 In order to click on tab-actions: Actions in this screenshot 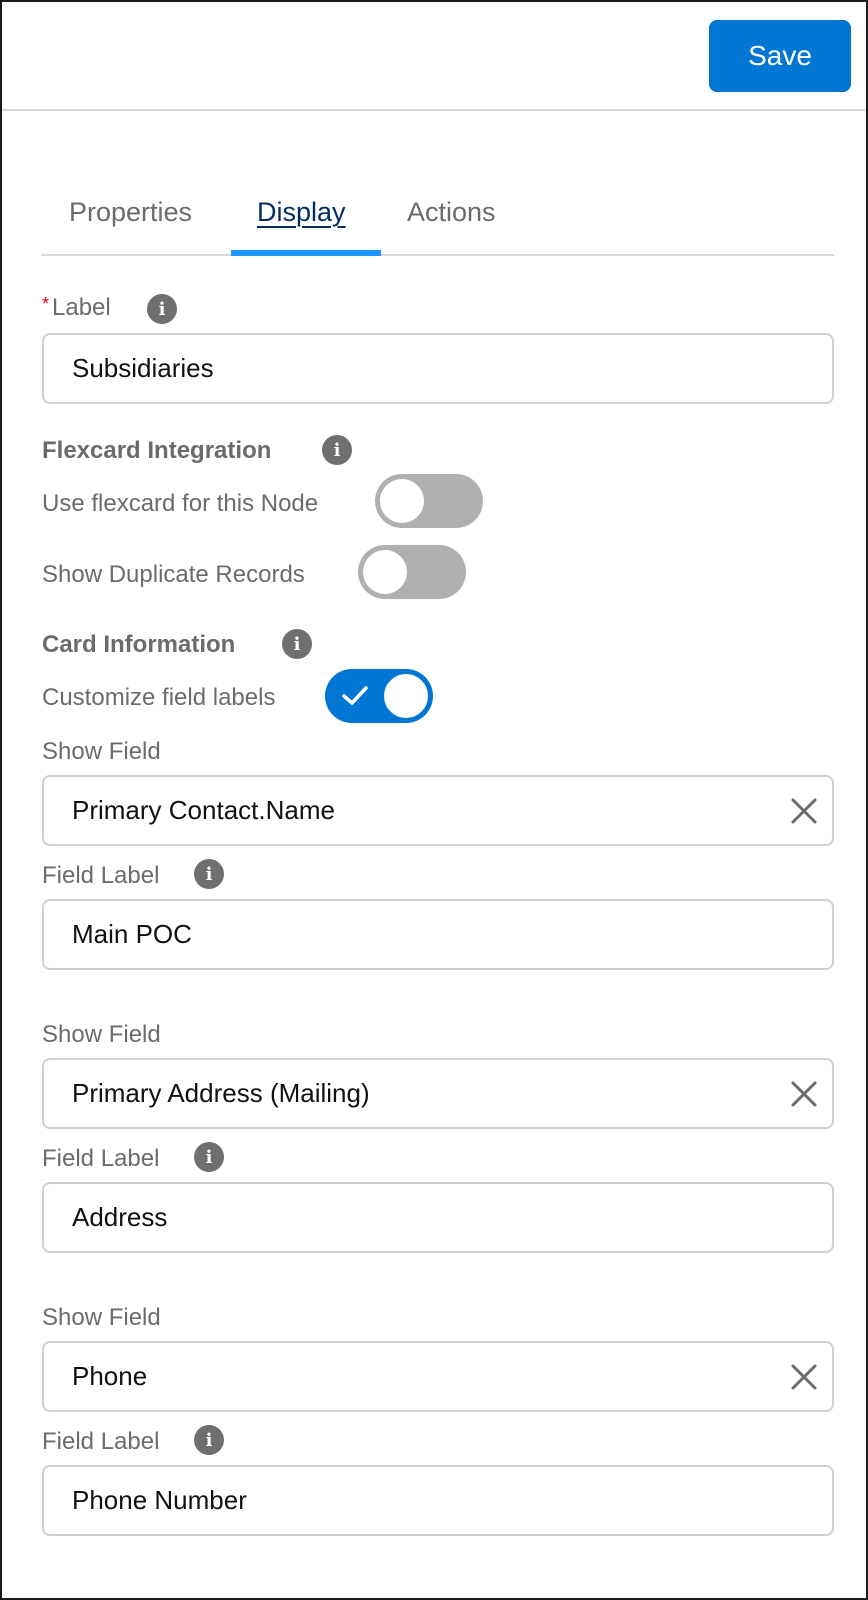, I will do `click(451, 212)`.